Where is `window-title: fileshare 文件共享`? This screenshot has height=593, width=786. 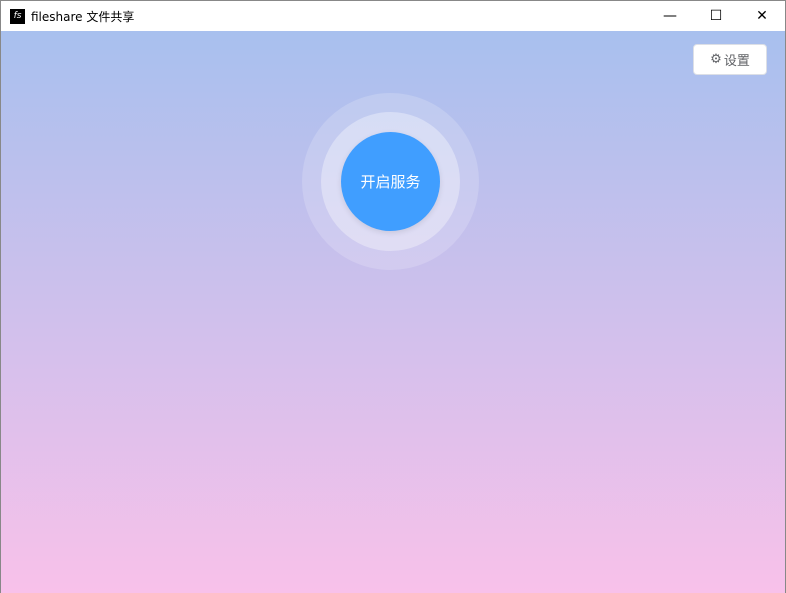 window-title: fileshare 文件共享 is located at coordinates (83, 16).